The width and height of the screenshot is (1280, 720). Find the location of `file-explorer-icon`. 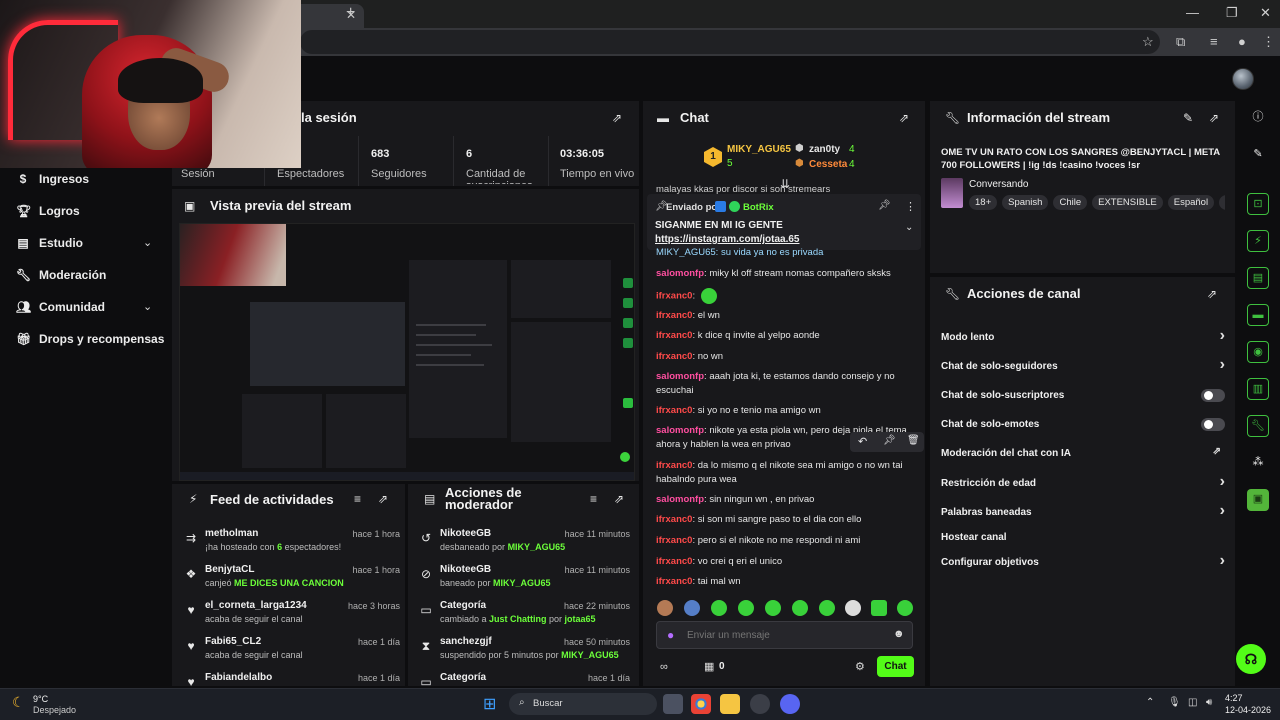

file-explorer-icon is located at coordinates (730, 704).